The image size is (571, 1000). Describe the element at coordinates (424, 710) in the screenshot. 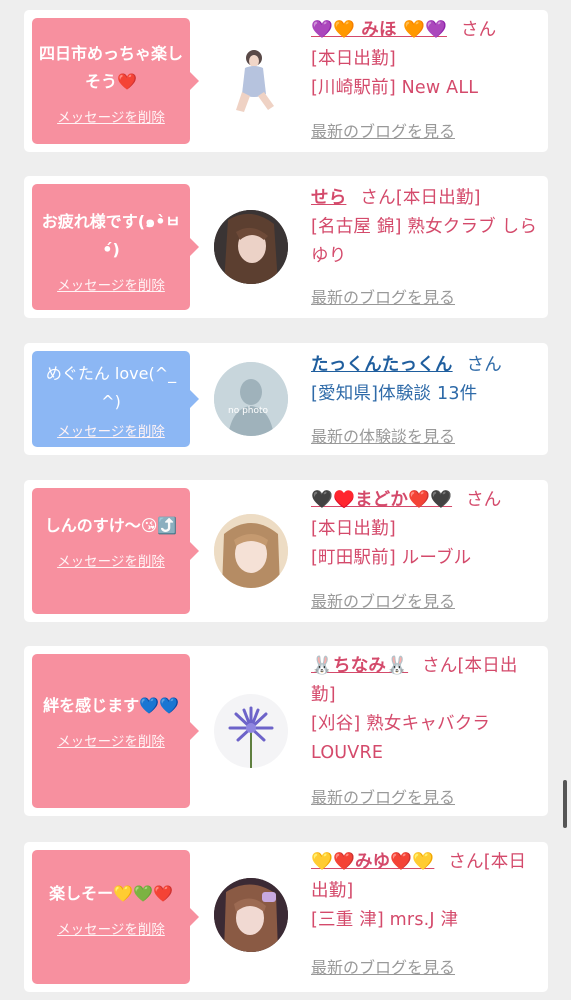

I see `cast-info: 🐰ちなみ🐰 さん[本日出勤] [刈谷] 熟女キャバクラ LOUVRE` at that location.